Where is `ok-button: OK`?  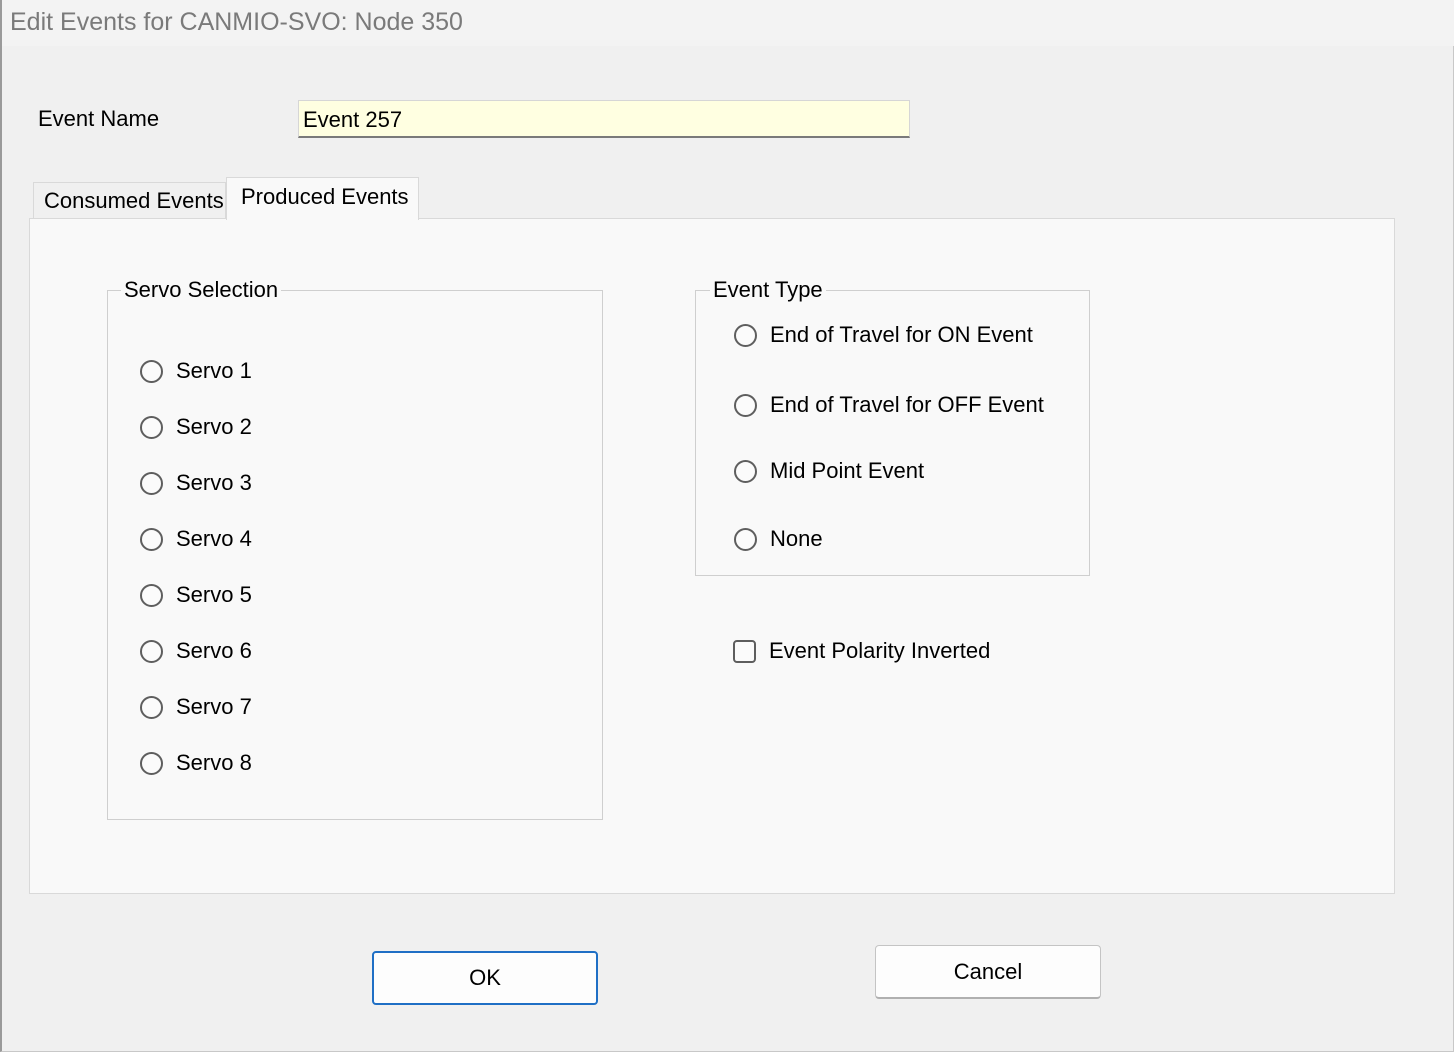 ok-button: OK is located at coordinates (485, 978).